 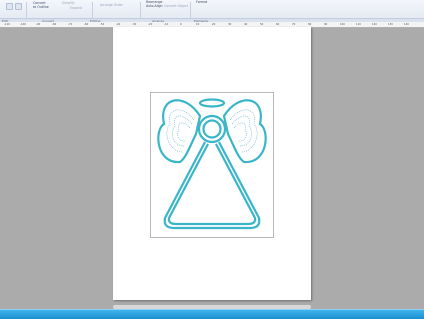 I want to click on auto-align-label: Auto-Align, so click(x=154, y=6).